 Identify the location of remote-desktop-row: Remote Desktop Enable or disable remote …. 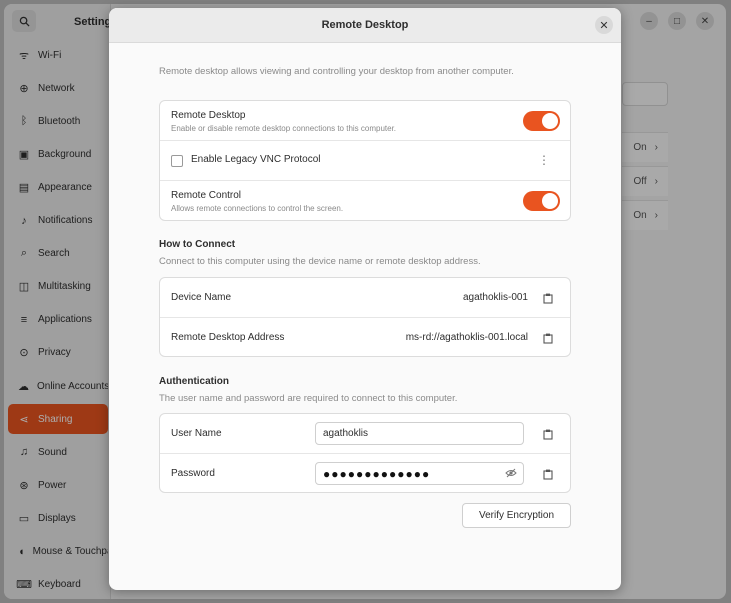
(365, 121).